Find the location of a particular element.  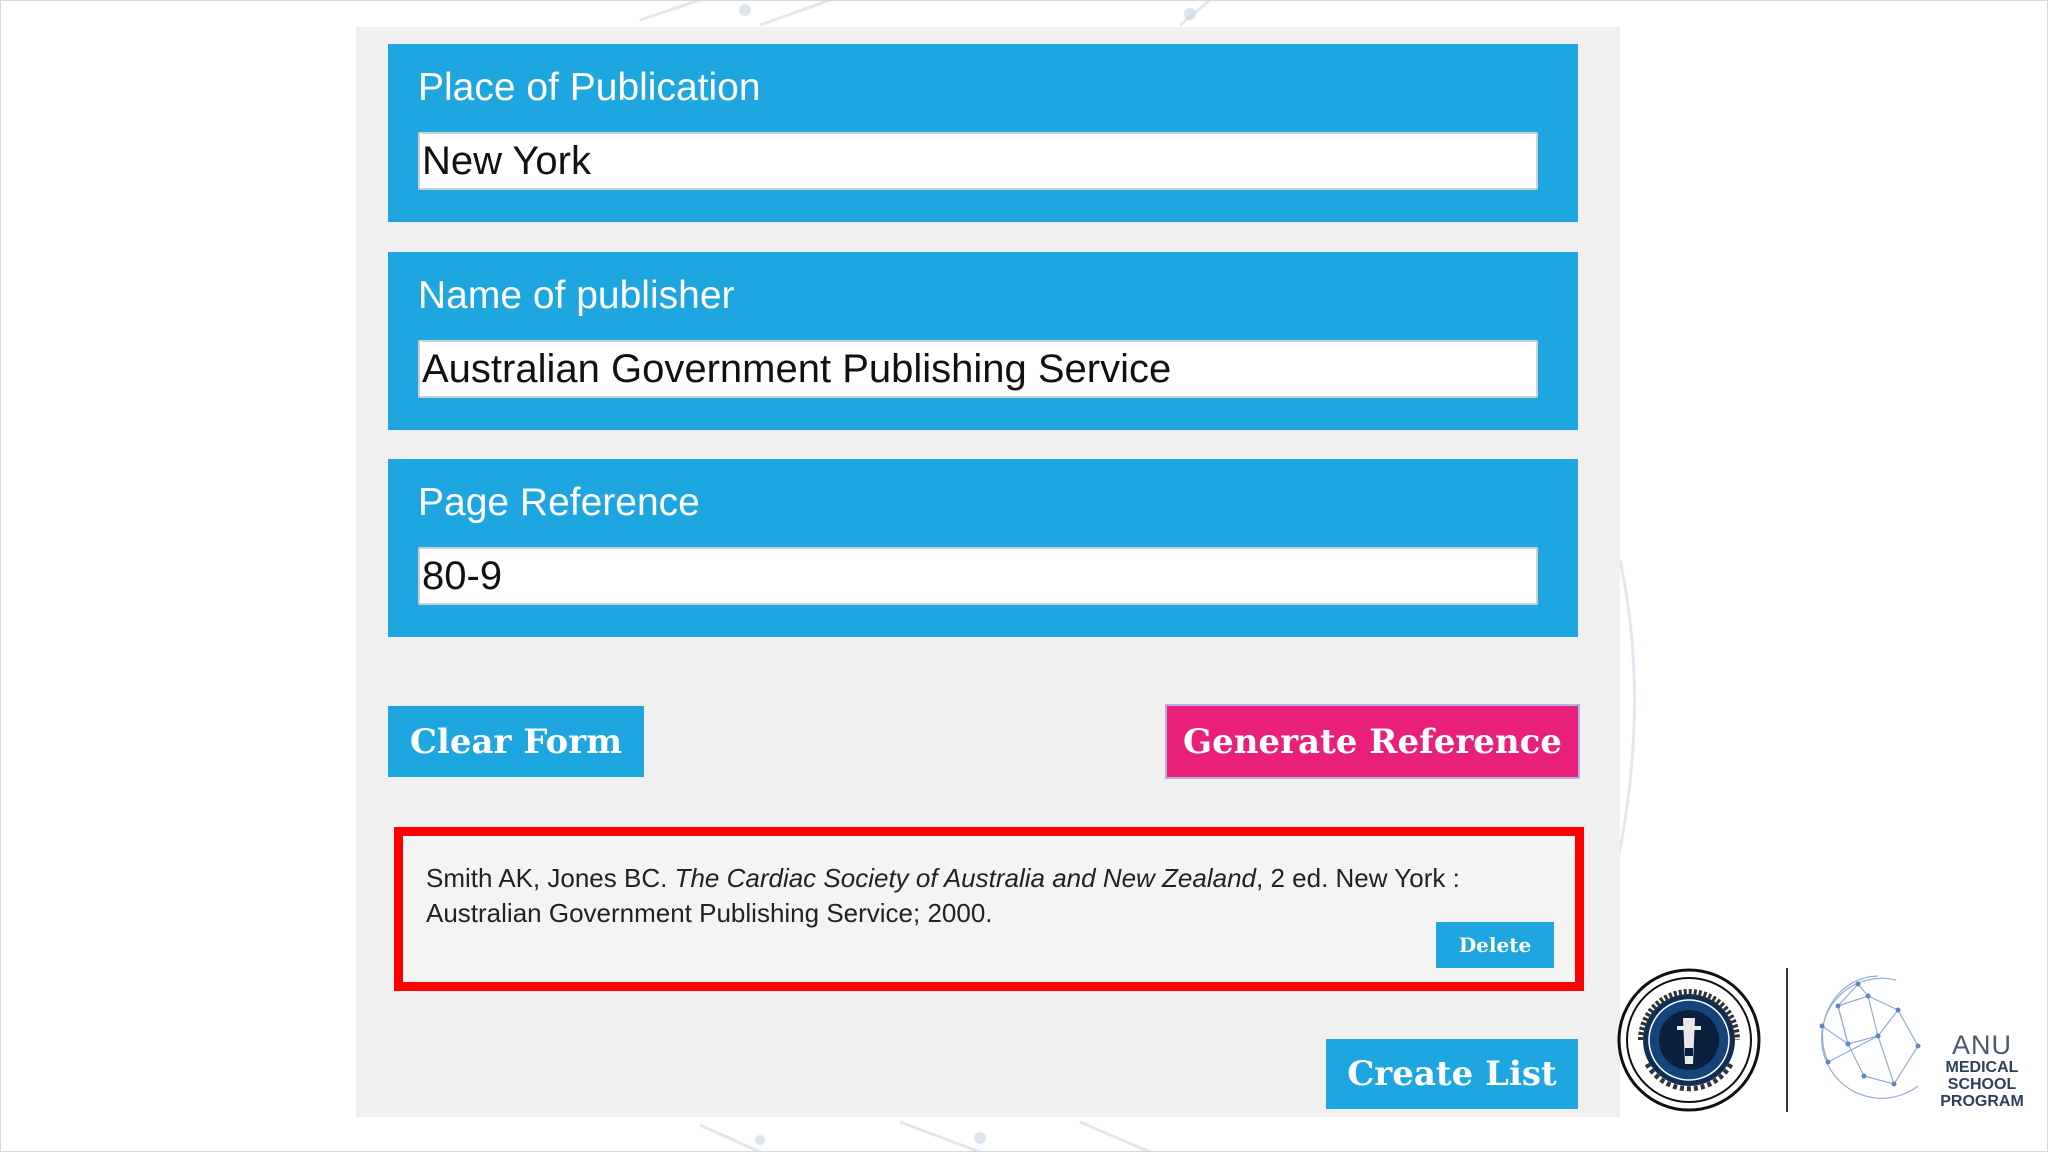

page-reference-input is located at coordinates (978, 576).